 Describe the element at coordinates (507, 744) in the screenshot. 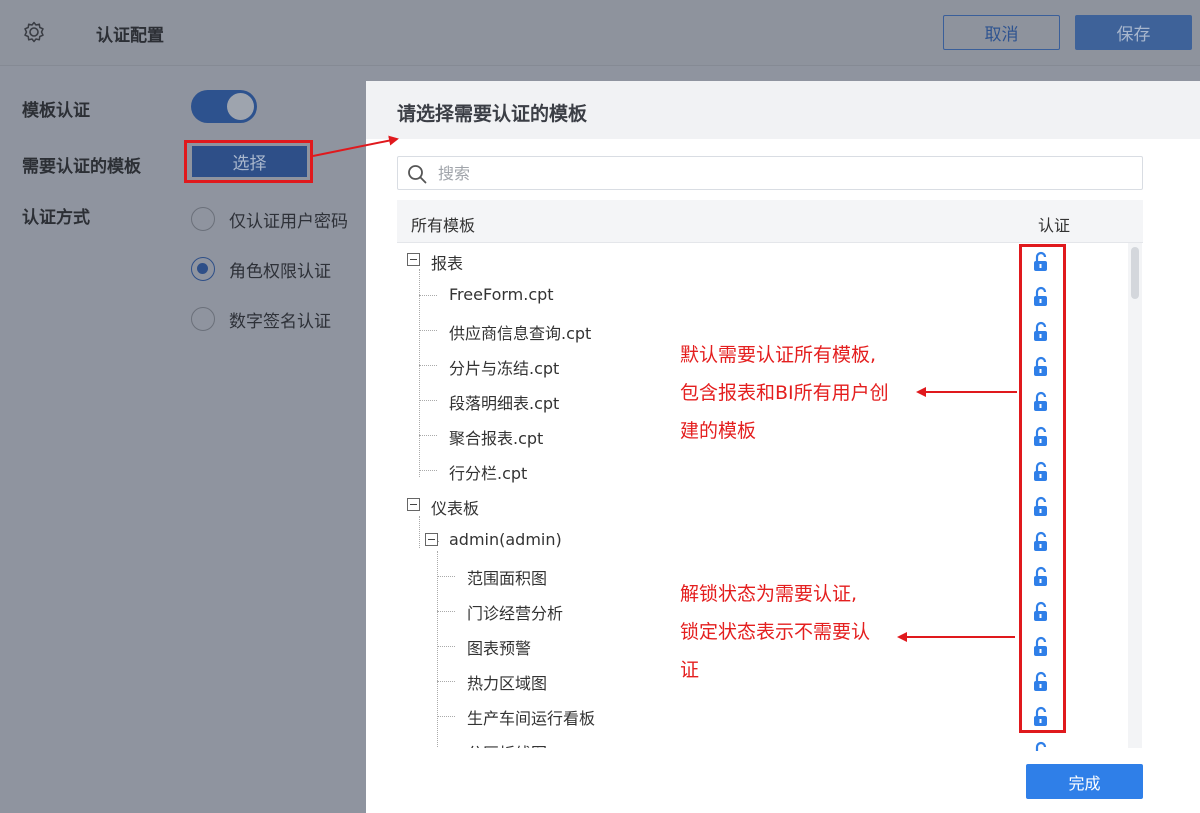

I see `tree-leaf-label: 分区折线图` at that location.